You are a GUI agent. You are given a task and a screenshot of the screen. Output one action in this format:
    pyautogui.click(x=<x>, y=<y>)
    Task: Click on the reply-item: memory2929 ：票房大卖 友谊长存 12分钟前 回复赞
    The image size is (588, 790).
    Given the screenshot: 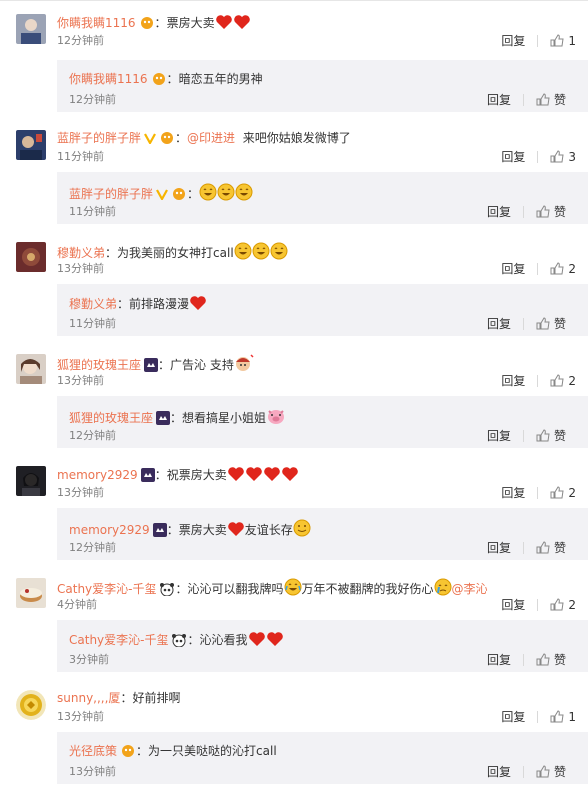 What is the action you would take?
    pyautogui.click(x=322, y=534)
    